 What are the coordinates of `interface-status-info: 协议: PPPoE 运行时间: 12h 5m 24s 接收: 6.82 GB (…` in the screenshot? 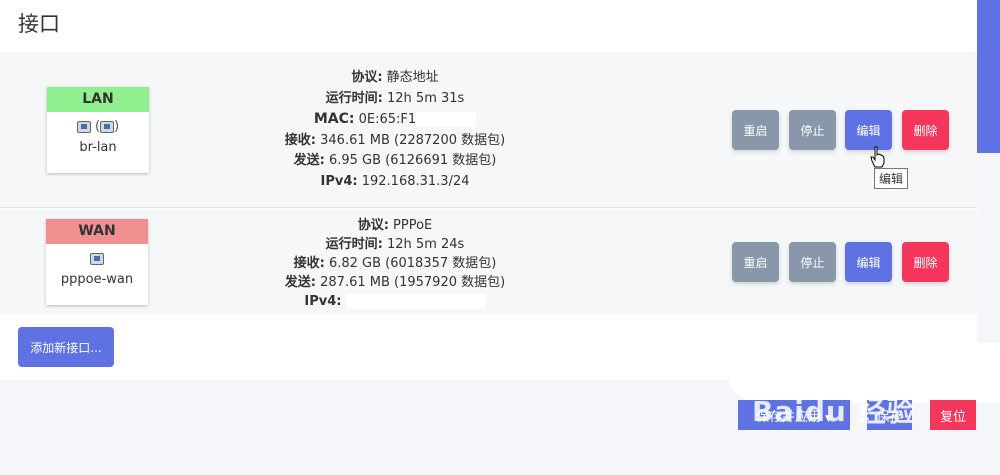 It's located at (395, 263).